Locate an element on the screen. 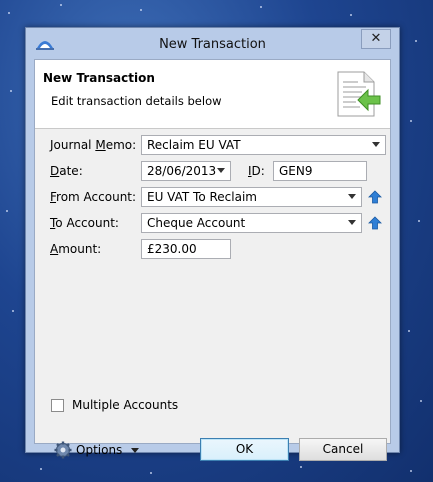 This screenshot has width=433, height=482. close-icon: ✕ is located at coordinates (376, 38).